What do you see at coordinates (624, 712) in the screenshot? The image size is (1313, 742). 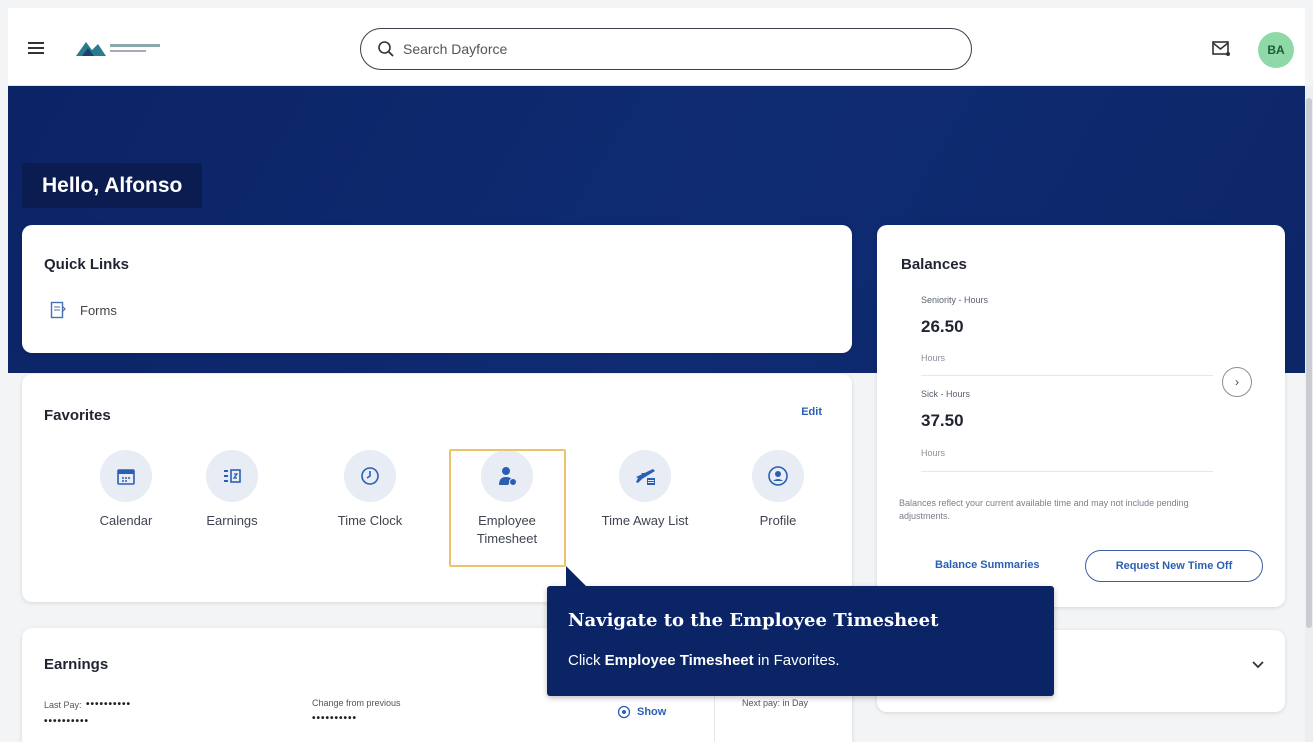 I see `eye-icon` at bounding box center [624, 712].